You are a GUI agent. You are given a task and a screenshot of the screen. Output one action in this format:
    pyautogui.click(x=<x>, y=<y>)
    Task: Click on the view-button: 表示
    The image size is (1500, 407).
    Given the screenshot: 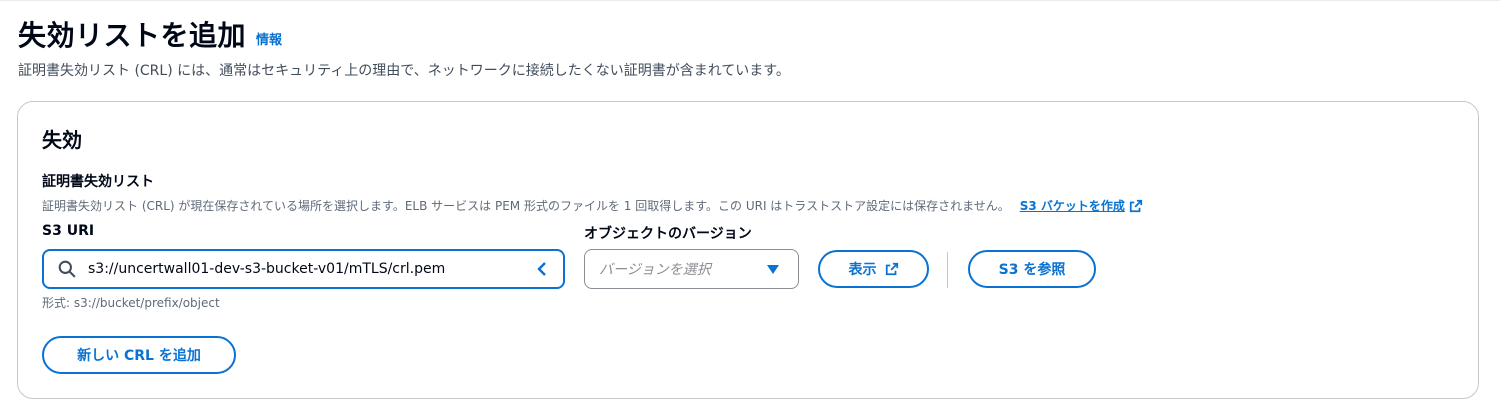 What is the action you would take?
    pyautogui.click(x=873, y=269)
    